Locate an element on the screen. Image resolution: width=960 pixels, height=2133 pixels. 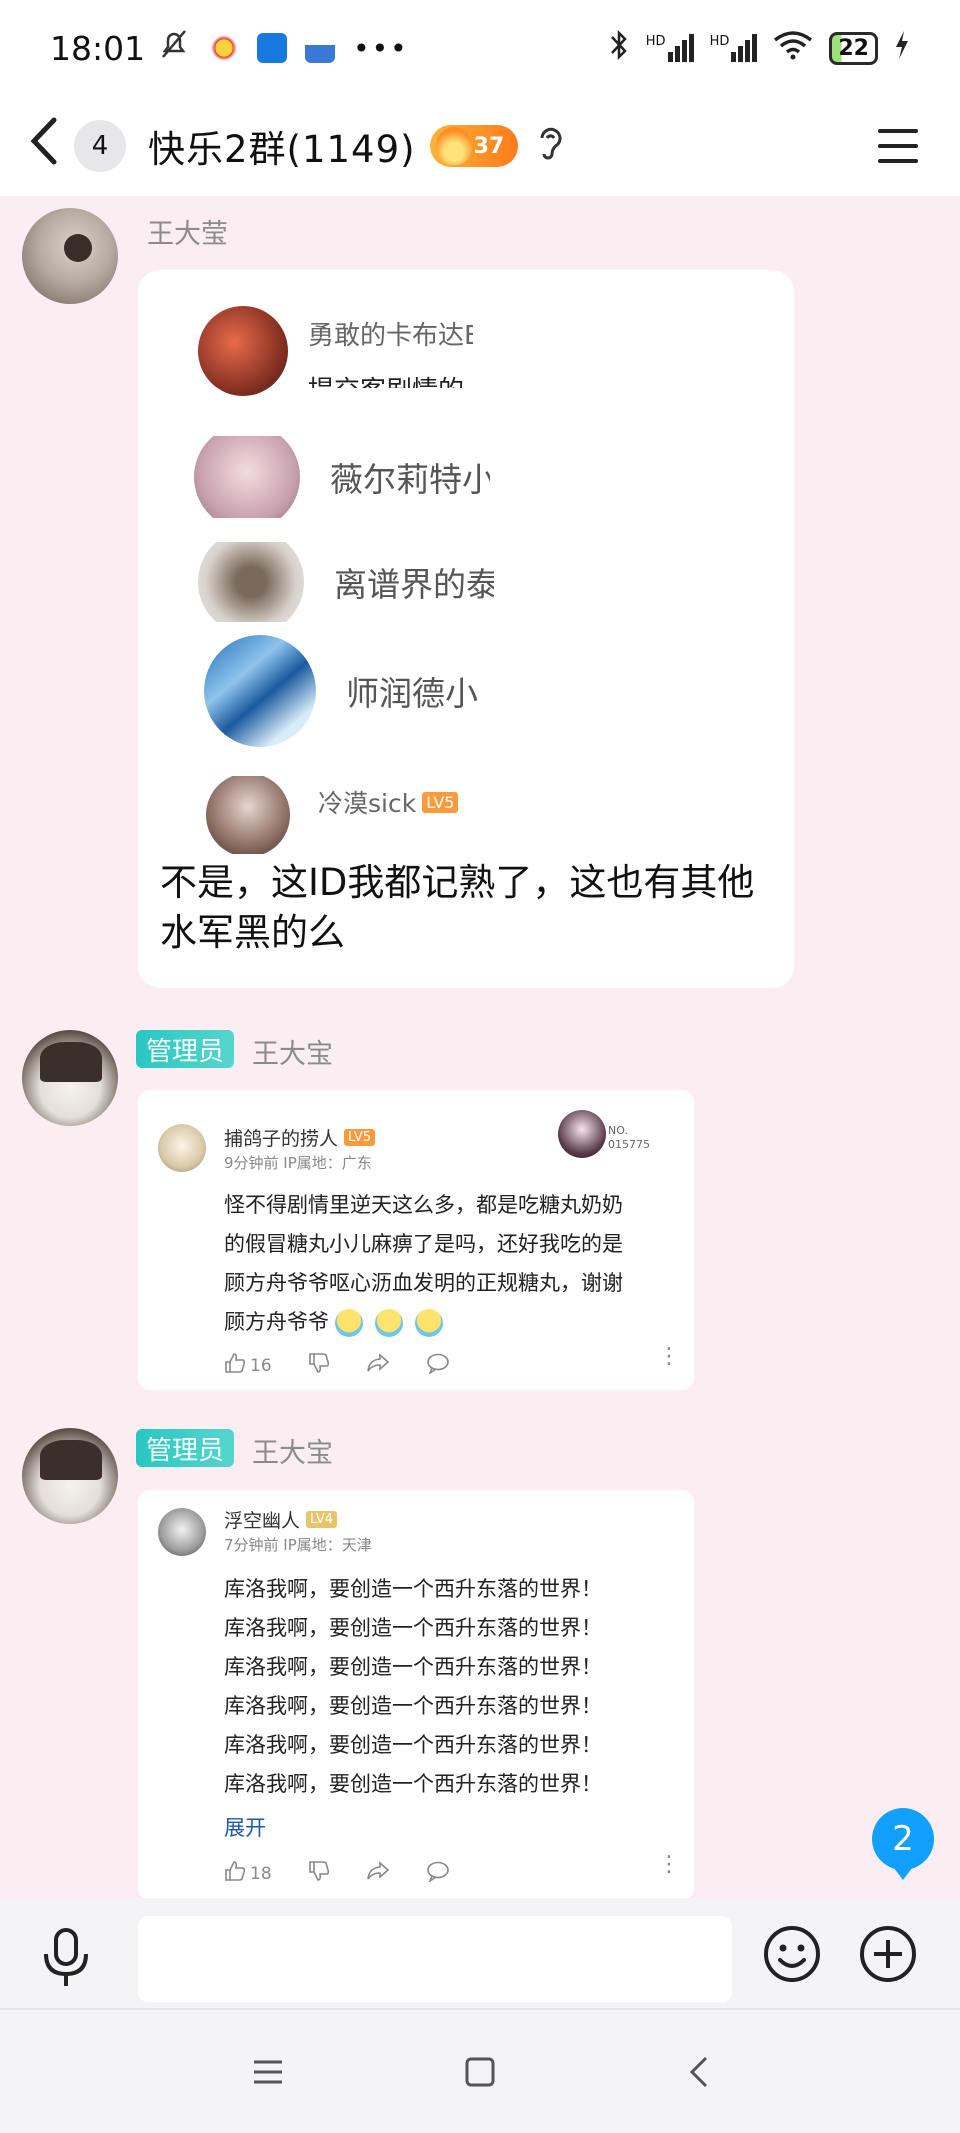
input-bar is located at coordinates (480, 1953).